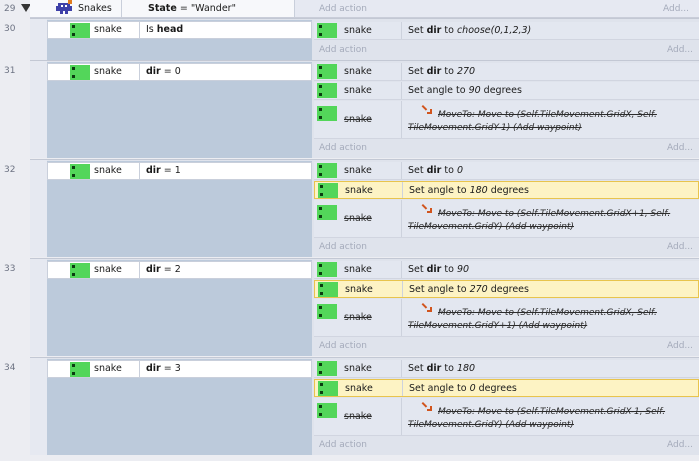 The height and width of the screenshot is (461, 699). I want to click on condition-object-cell: snake, so click(94, 72).